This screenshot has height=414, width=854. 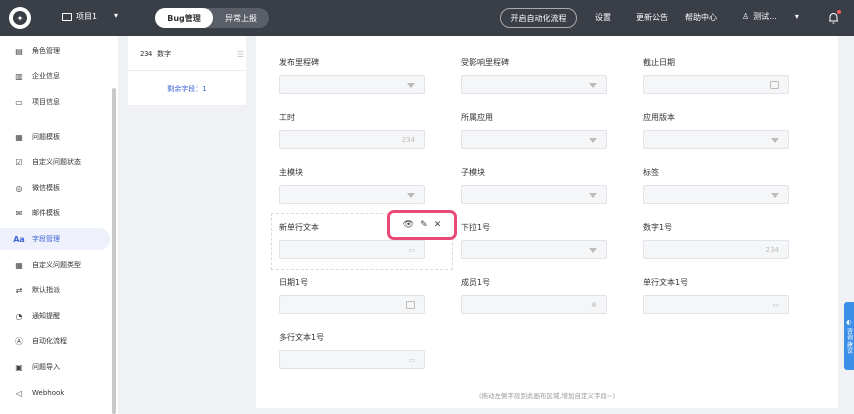 What do you see at coordinates (19, 213) in the screenshot?
I see `mail-icon: ✉` at bounding box center [19, 213].